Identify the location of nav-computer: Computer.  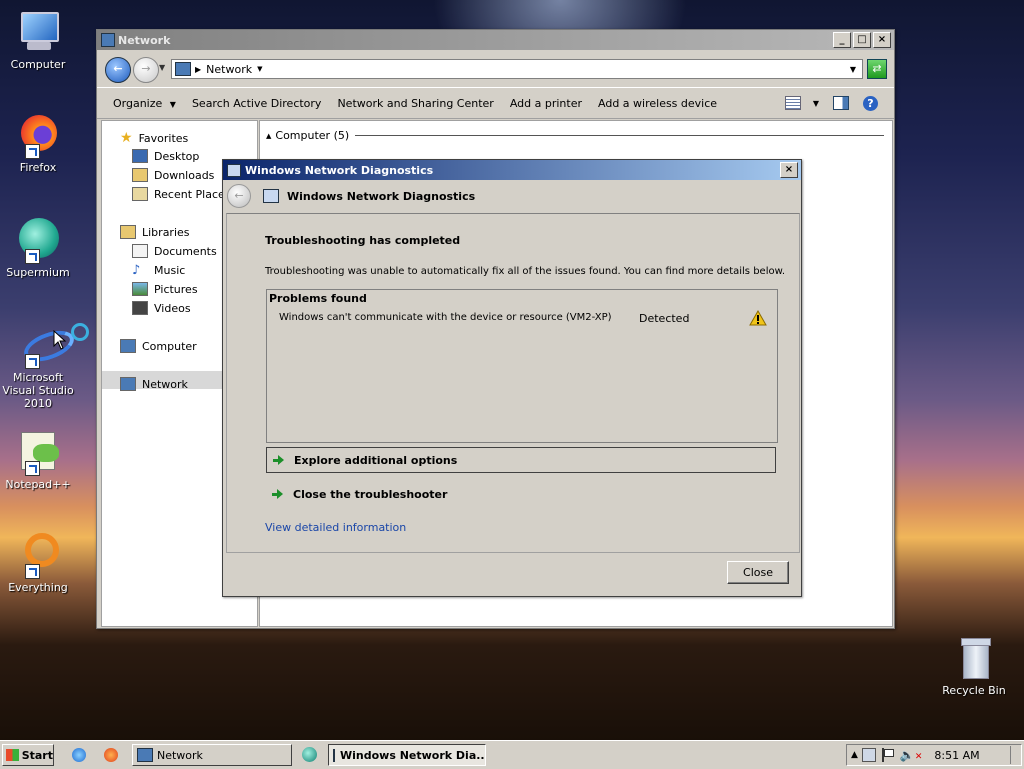
(158, 346).